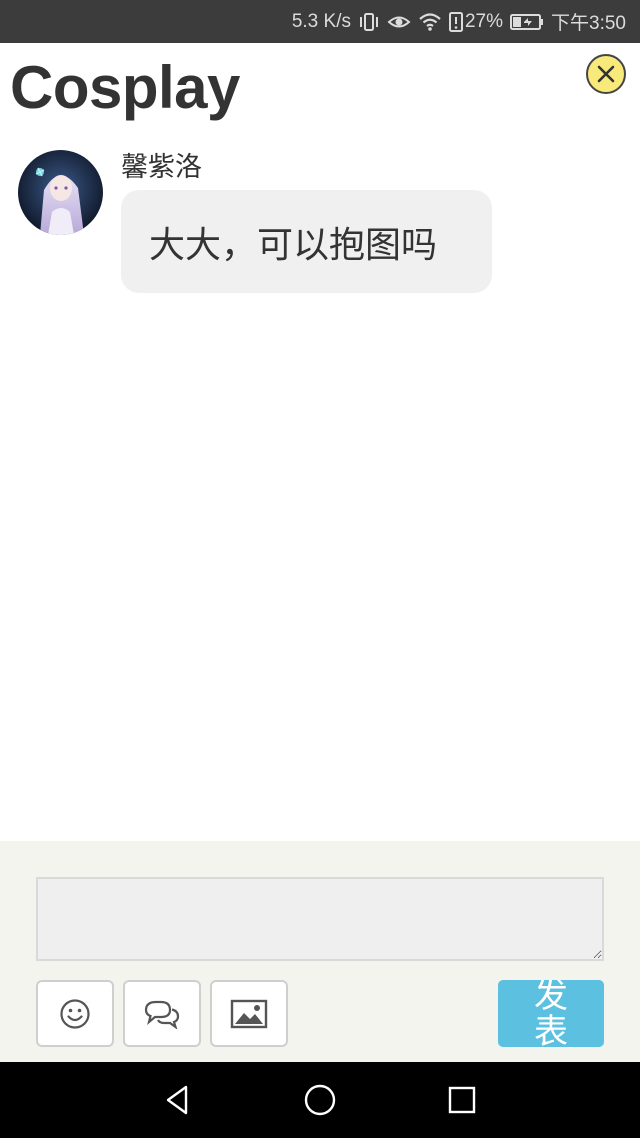 The image size is (640, 1138). I want to click on image-button, so click(249, 1013).